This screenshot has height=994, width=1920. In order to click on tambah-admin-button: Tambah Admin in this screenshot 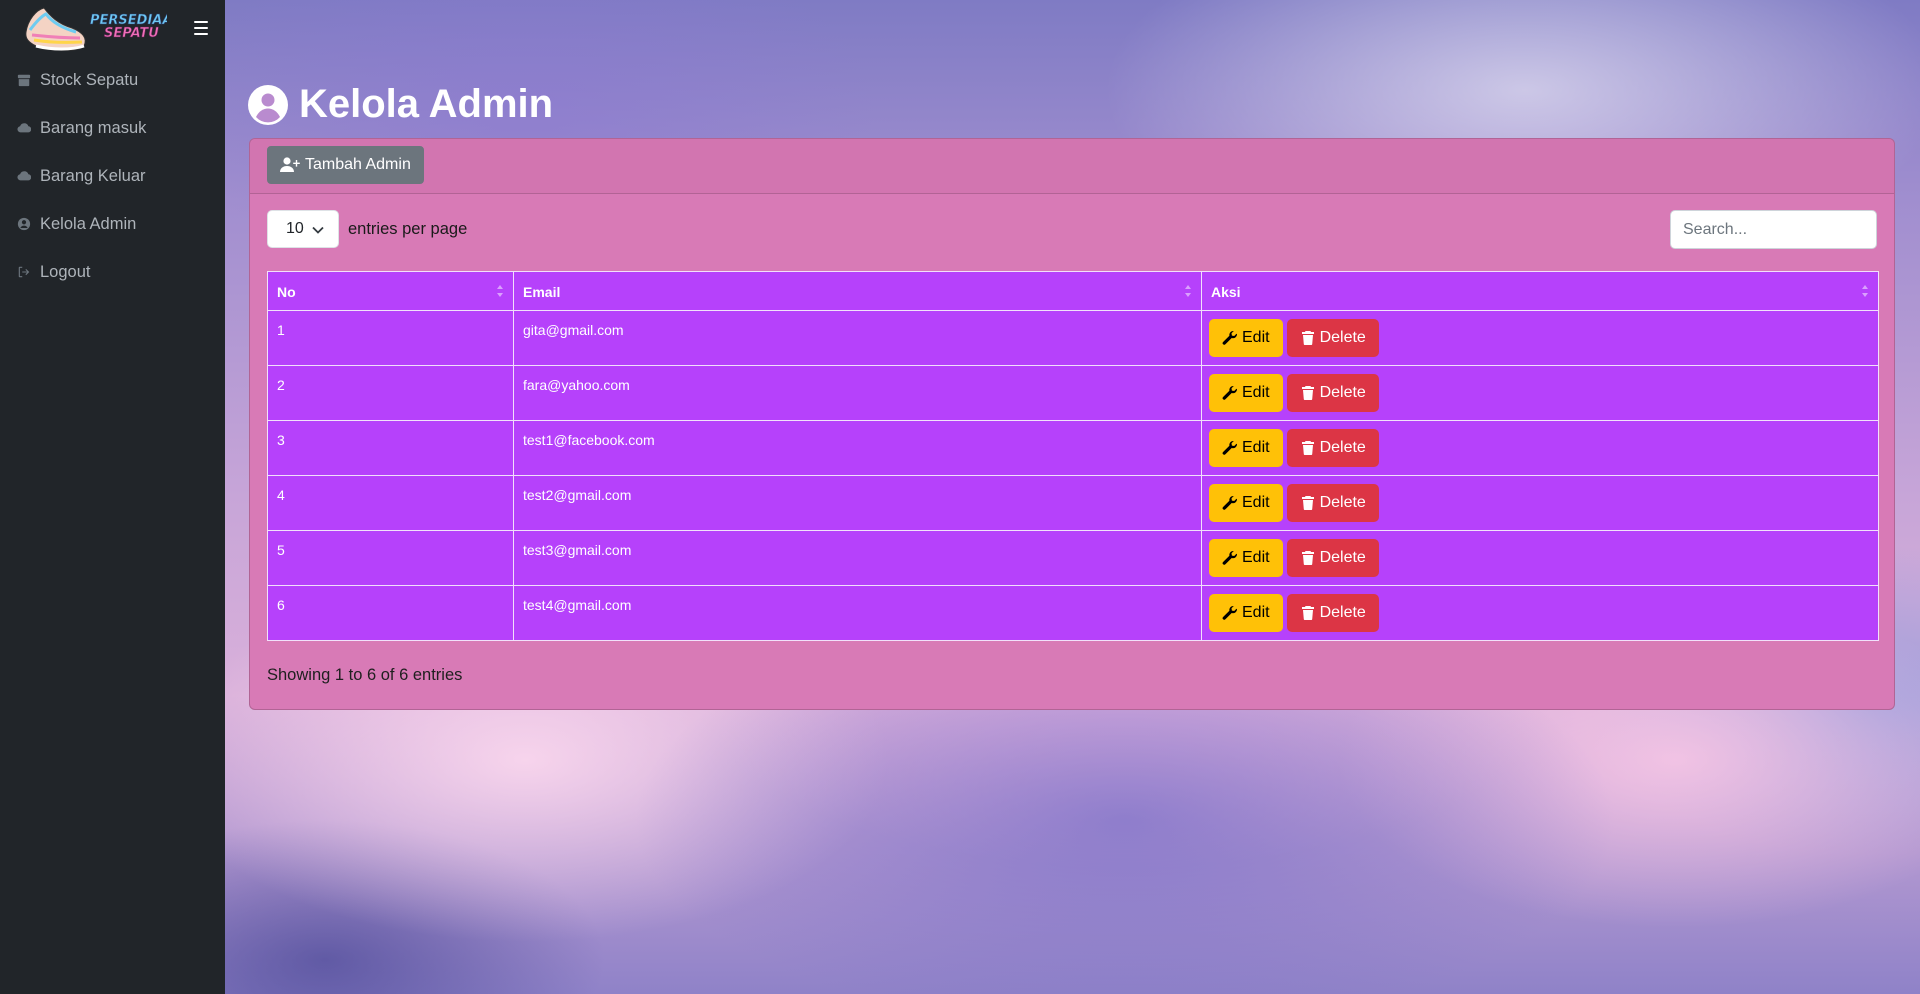, I will do `click(345, 165)`.